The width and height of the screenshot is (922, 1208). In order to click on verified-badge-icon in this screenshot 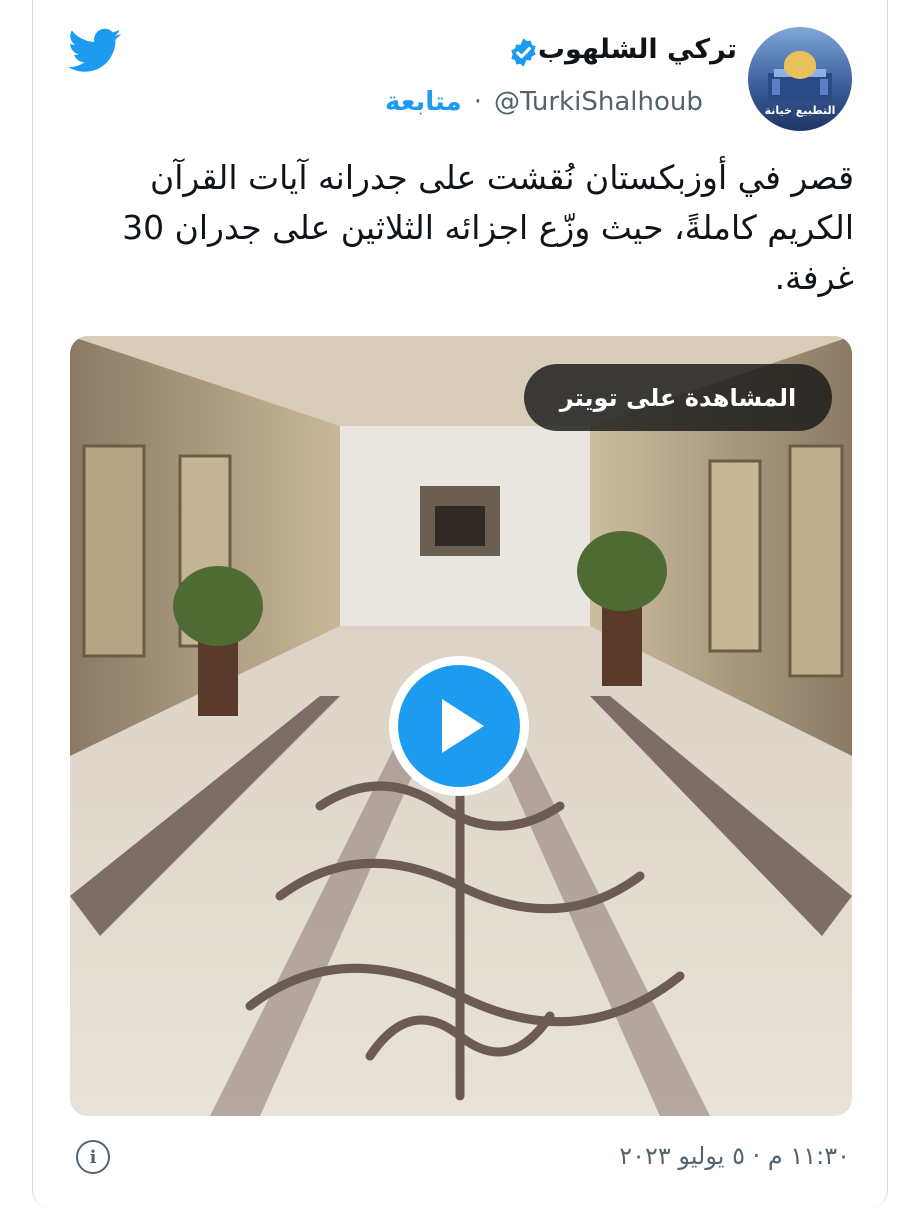, I will do `click(523, 52)`.